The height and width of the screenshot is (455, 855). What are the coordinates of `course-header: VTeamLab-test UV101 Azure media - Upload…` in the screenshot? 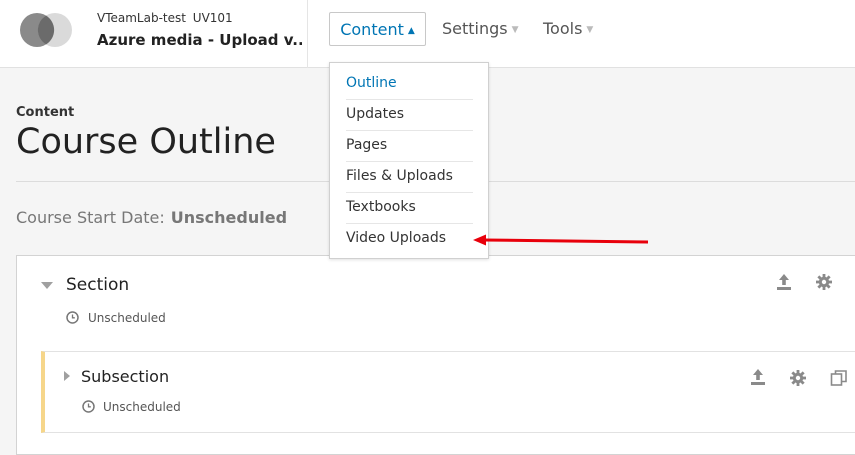 It's located at (427, 34).